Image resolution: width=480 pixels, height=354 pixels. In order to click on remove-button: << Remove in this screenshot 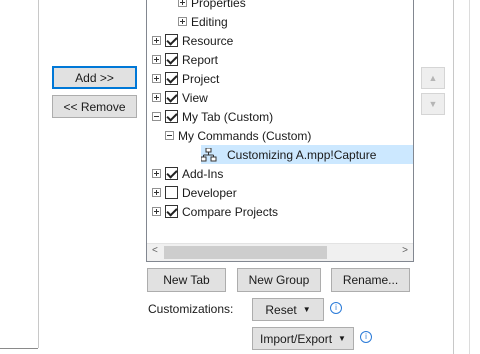, I will do `click(94, 106)`.